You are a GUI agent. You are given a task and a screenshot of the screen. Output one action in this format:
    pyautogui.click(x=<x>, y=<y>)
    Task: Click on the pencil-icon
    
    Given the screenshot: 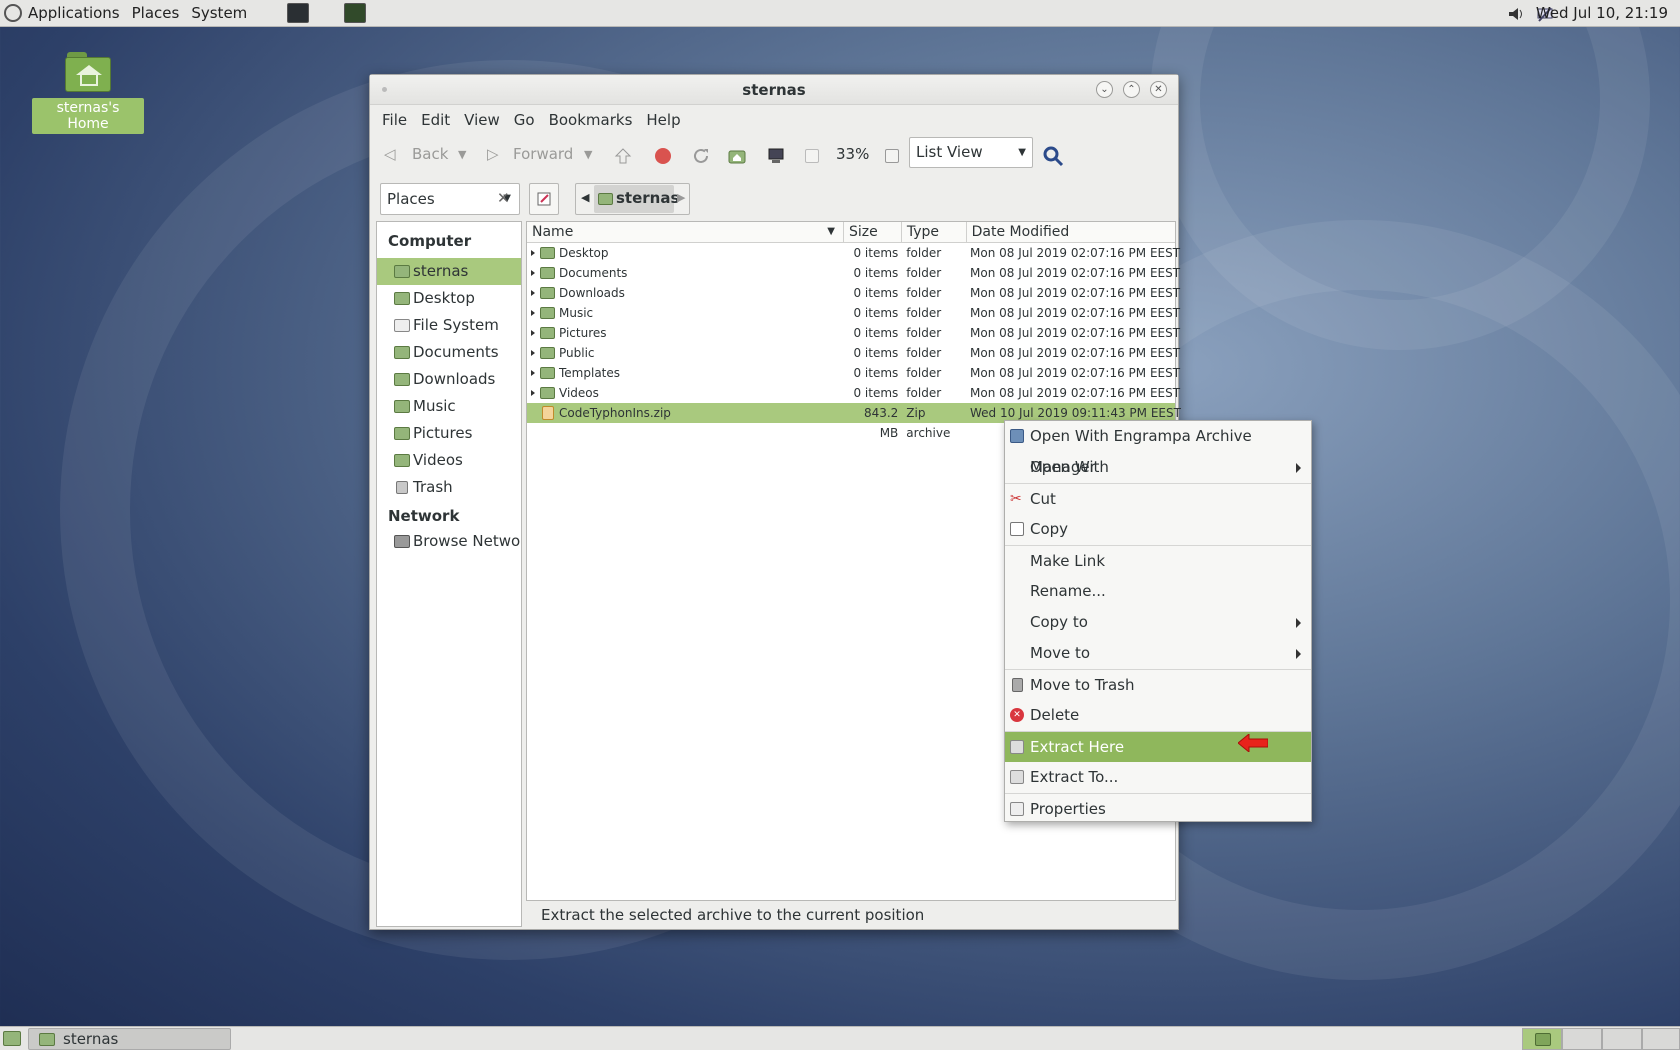 What is the action you would take?
    pyautogui.click(x=544, y=199)
    